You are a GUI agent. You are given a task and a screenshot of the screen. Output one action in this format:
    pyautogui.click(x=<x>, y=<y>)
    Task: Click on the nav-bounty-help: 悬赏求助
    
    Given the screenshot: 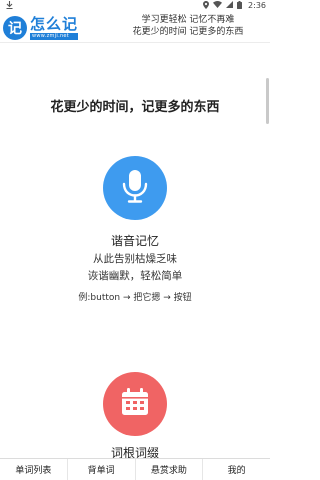 What is the action you would take?
    pyautogui.click(x=170, y=469)
    